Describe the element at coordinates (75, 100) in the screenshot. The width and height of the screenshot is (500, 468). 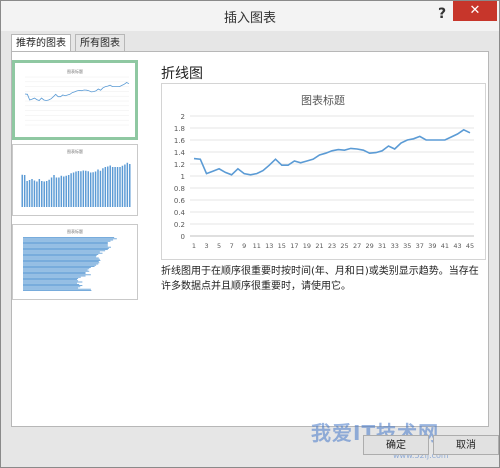
I see `thumbnail-line-chart: 图表标题` at that location.